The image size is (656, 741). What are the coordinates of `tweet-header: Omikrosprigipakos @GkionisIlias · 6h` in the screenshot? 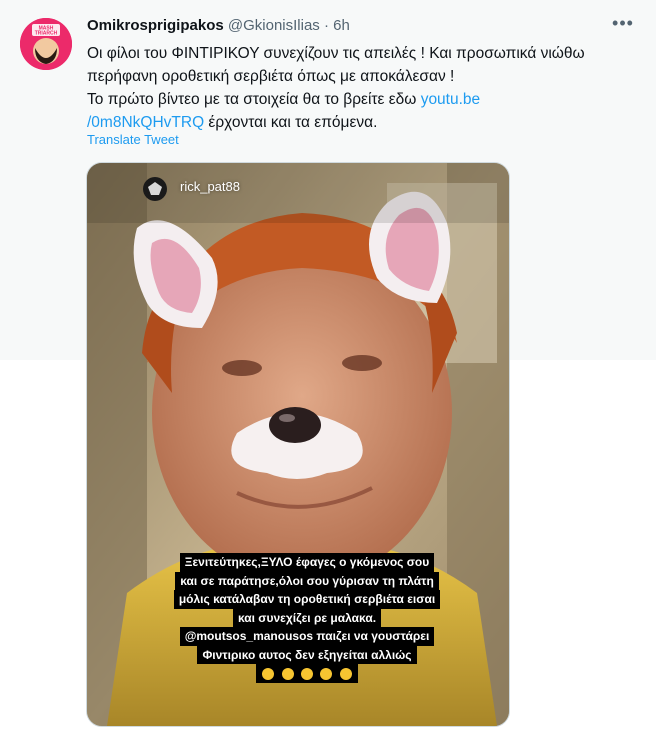 It's located at (347, 26).